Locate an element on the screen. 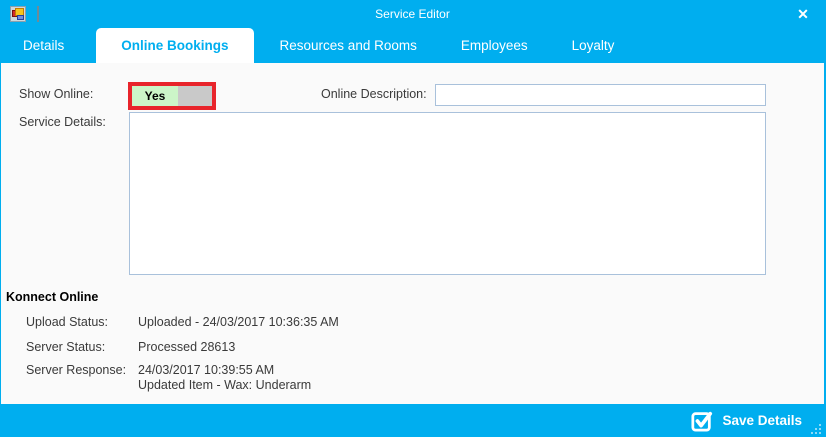 This screenshot has height=437, width=826. save-details-label: Save Details is located at coordinates (762, 420).